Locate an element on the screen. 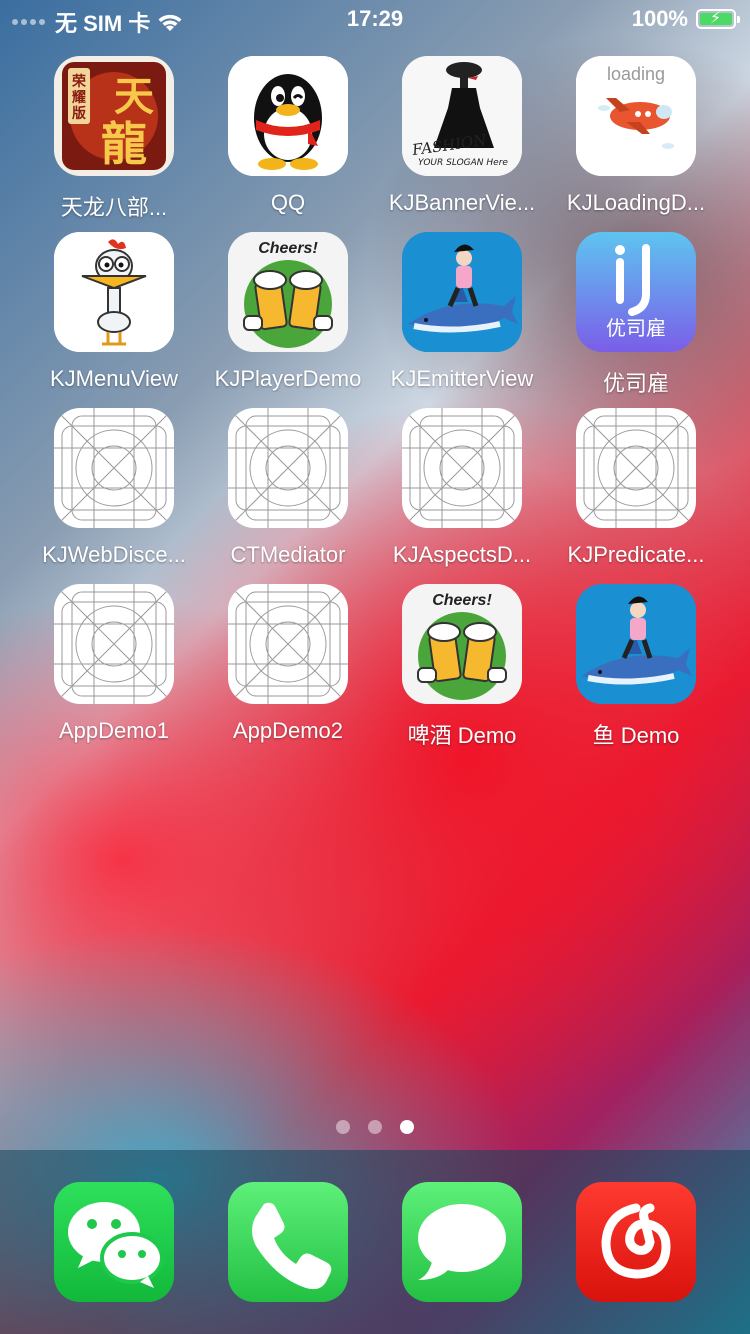 The height and width of the screenshot is (1334, 750). app-label: AppDemo2 is located at coordinates (288, 730).